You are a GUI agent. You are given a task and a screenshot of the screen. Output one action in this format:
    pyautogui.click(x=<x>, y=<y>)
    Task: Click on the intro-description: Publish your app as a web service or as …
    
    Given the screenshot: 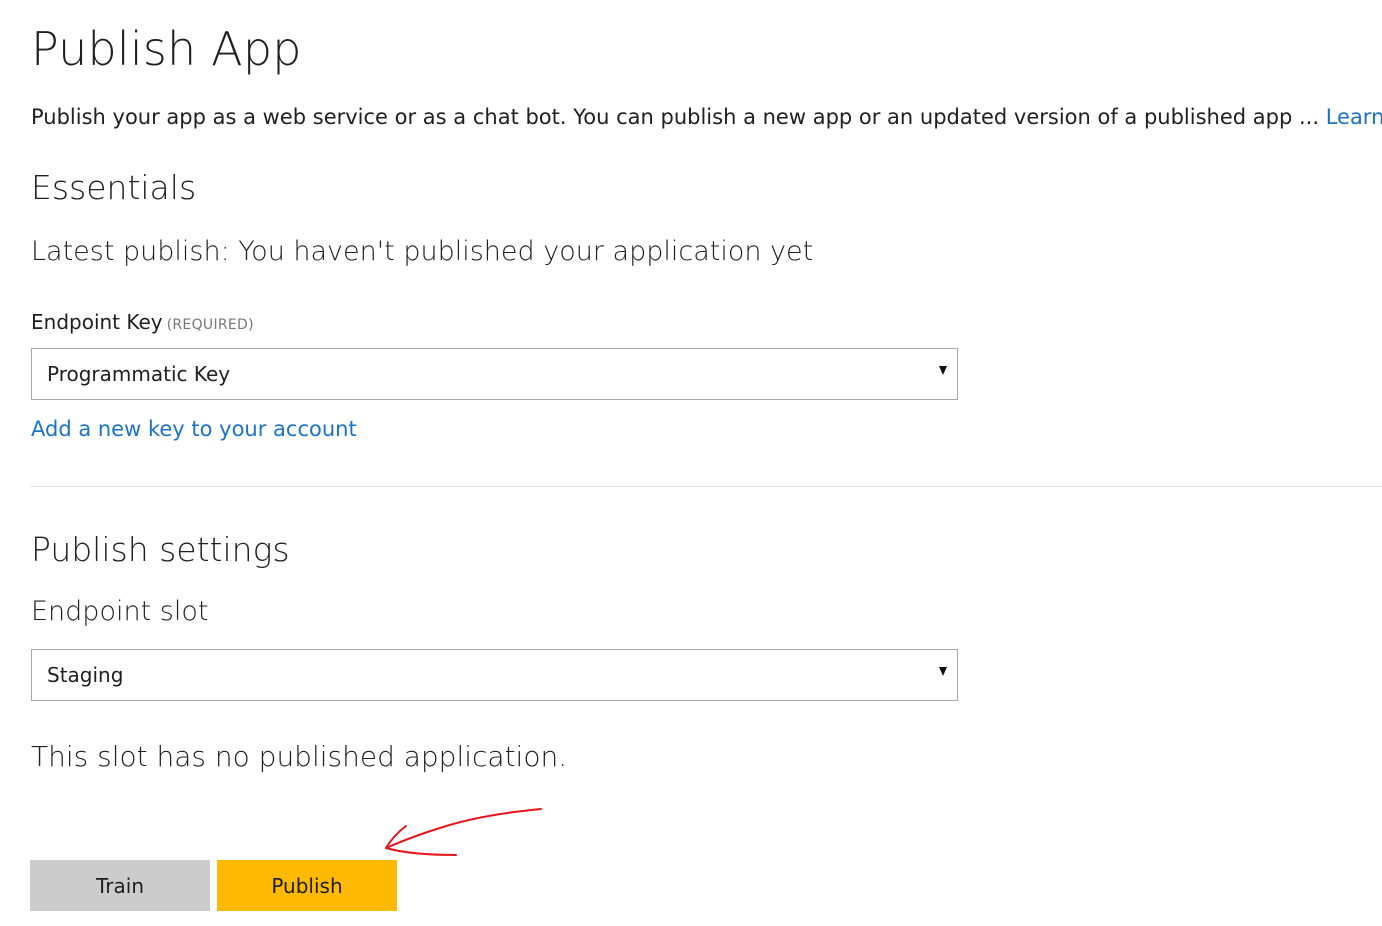 What is the action you would take?
    pyautogui.click(x=678, y=117)
    